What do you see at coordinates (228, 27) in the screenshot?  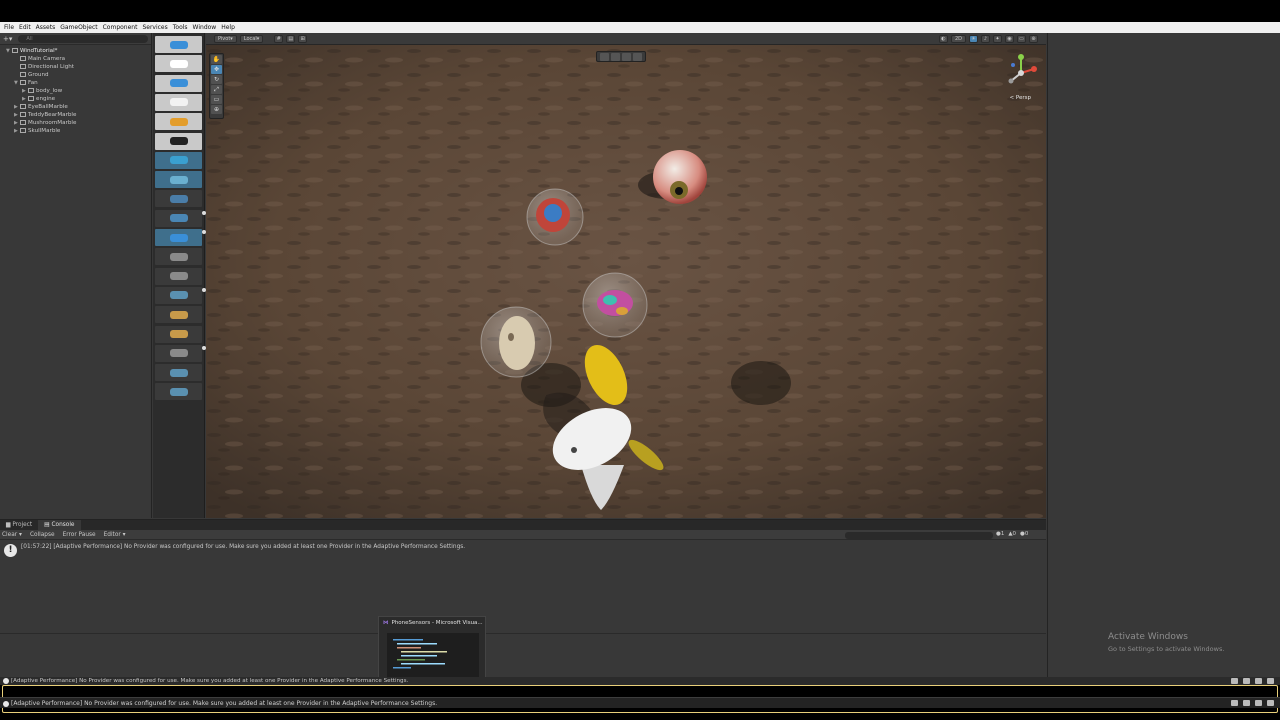 I see `menu-help: Help` at bounding box center [228, 27].